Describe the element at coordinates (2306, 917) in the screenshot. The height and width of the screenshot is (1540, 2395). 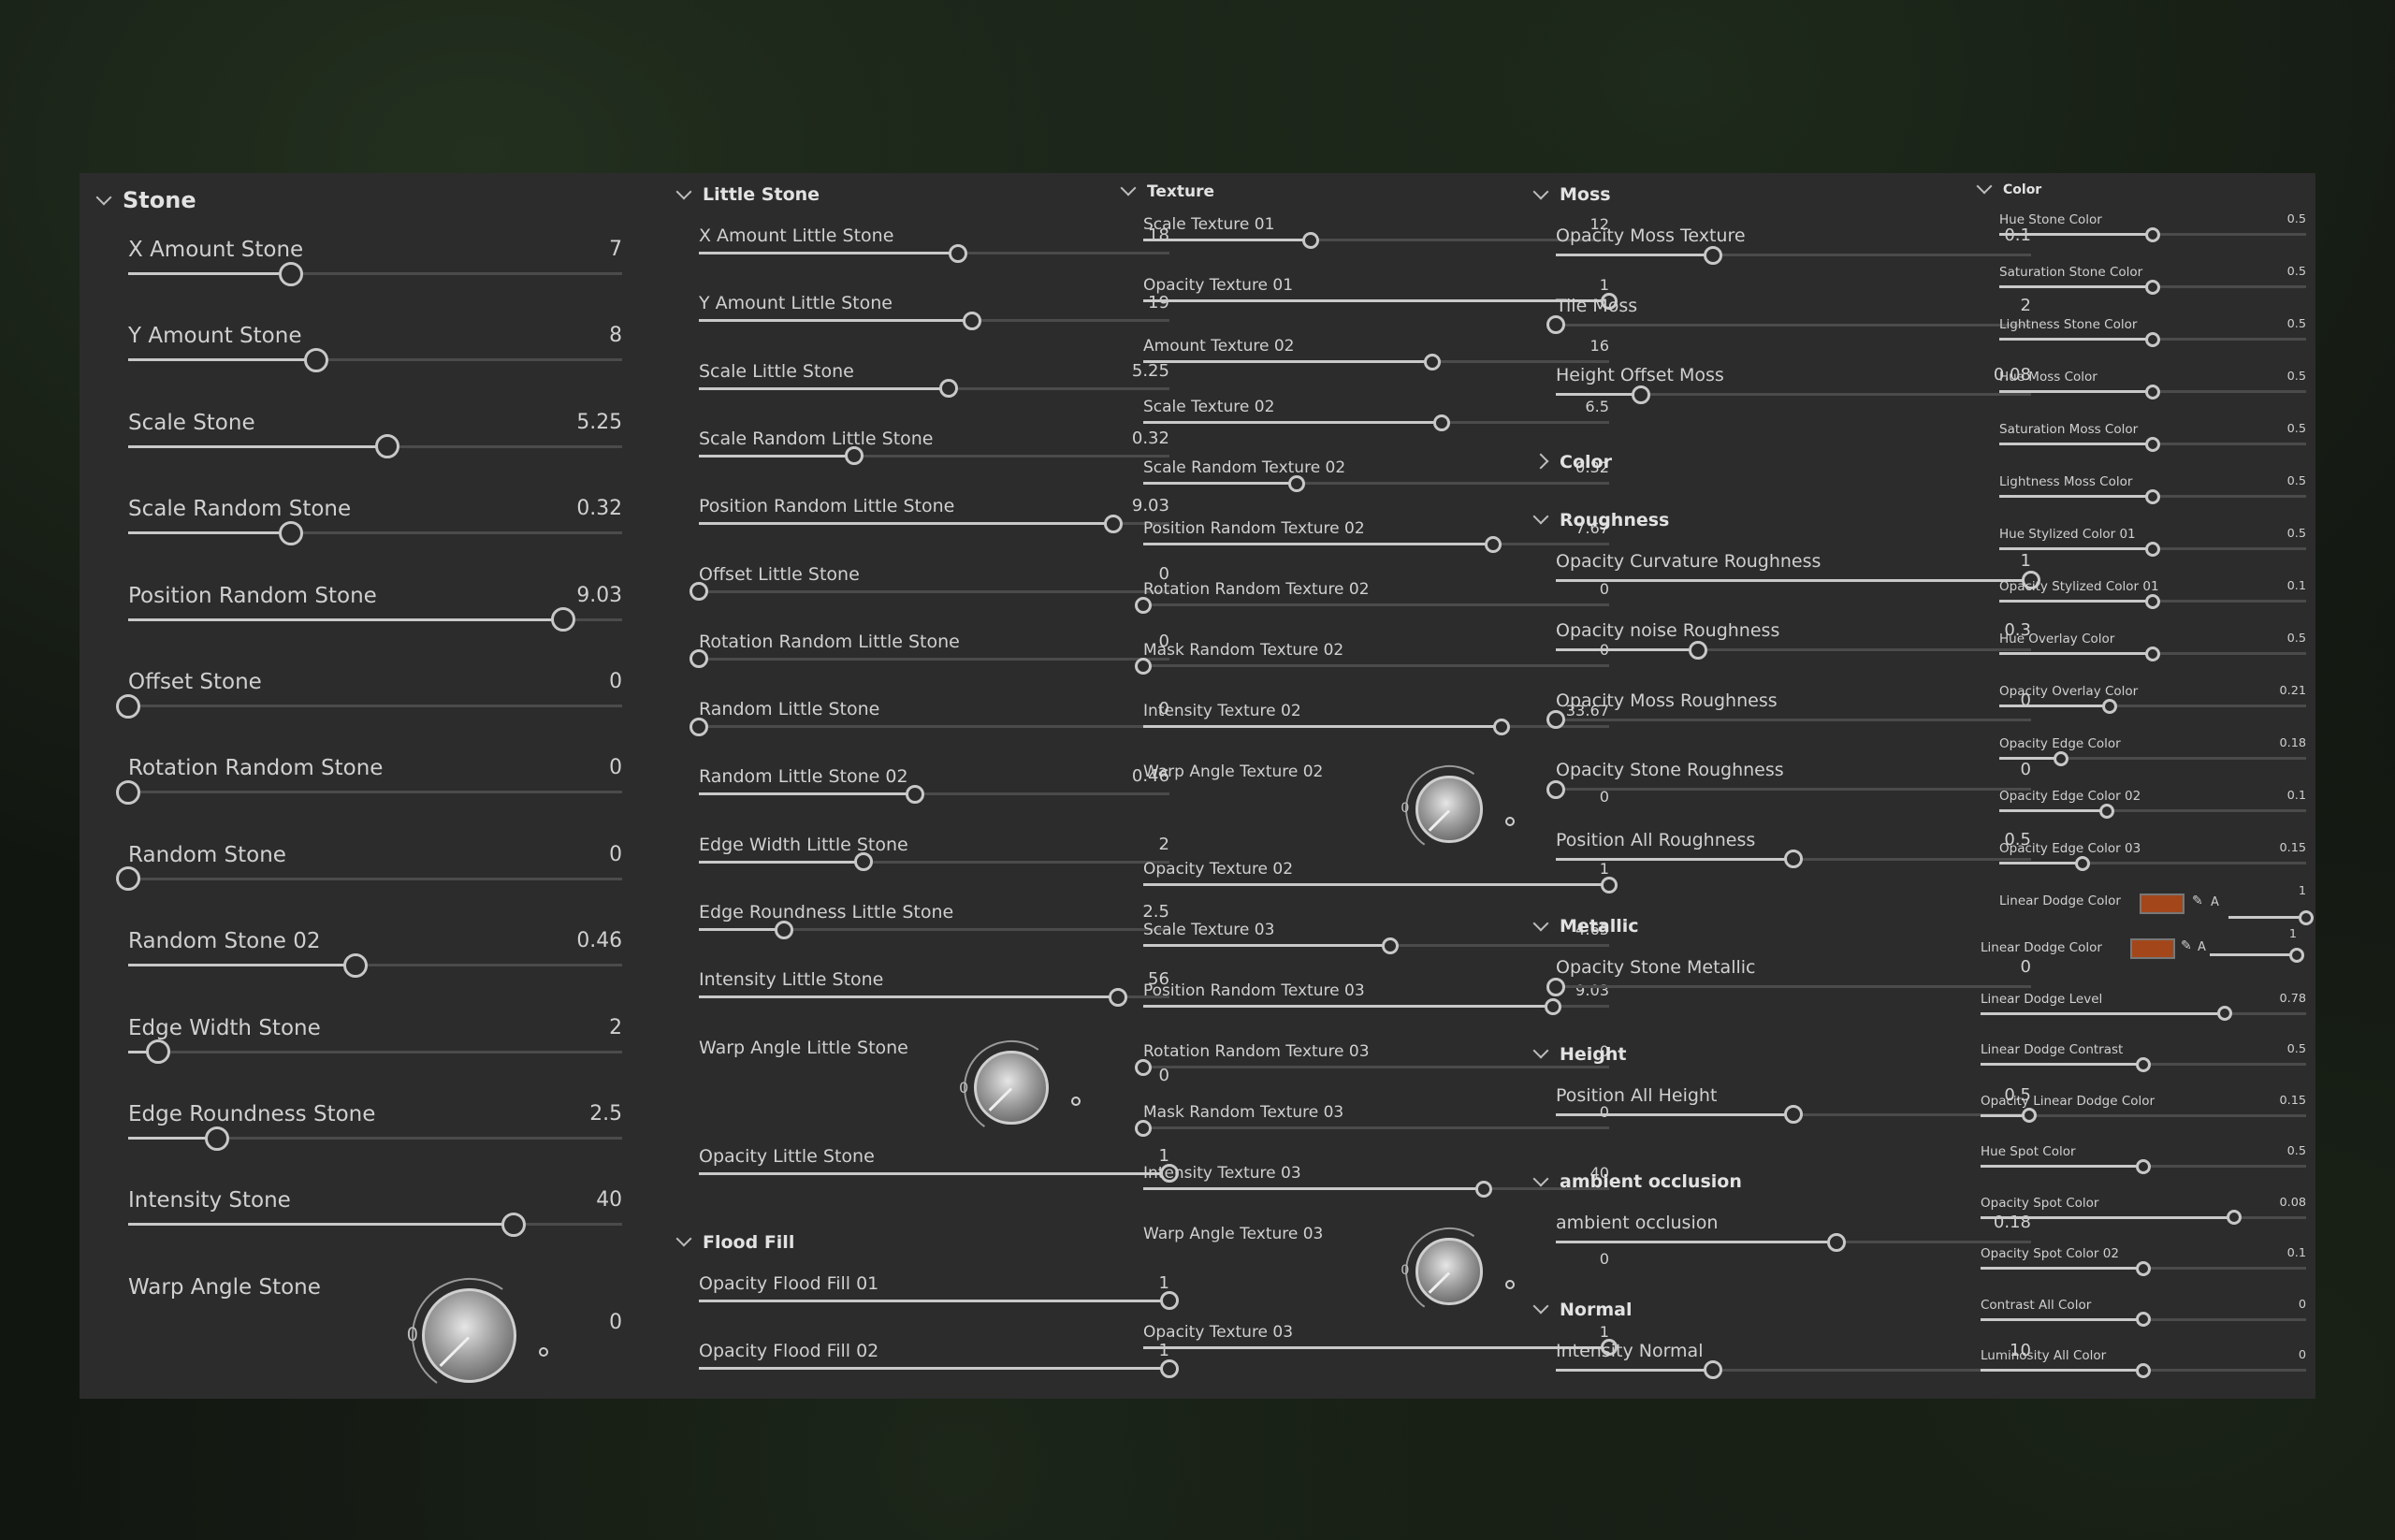
I see `alpha-thumb` at that location.